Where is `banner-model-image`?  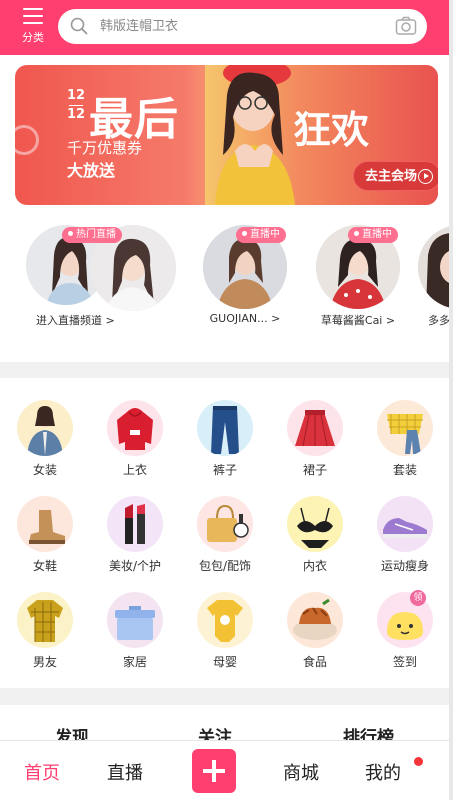 banner-model-image is located at coordinates (255, 135).